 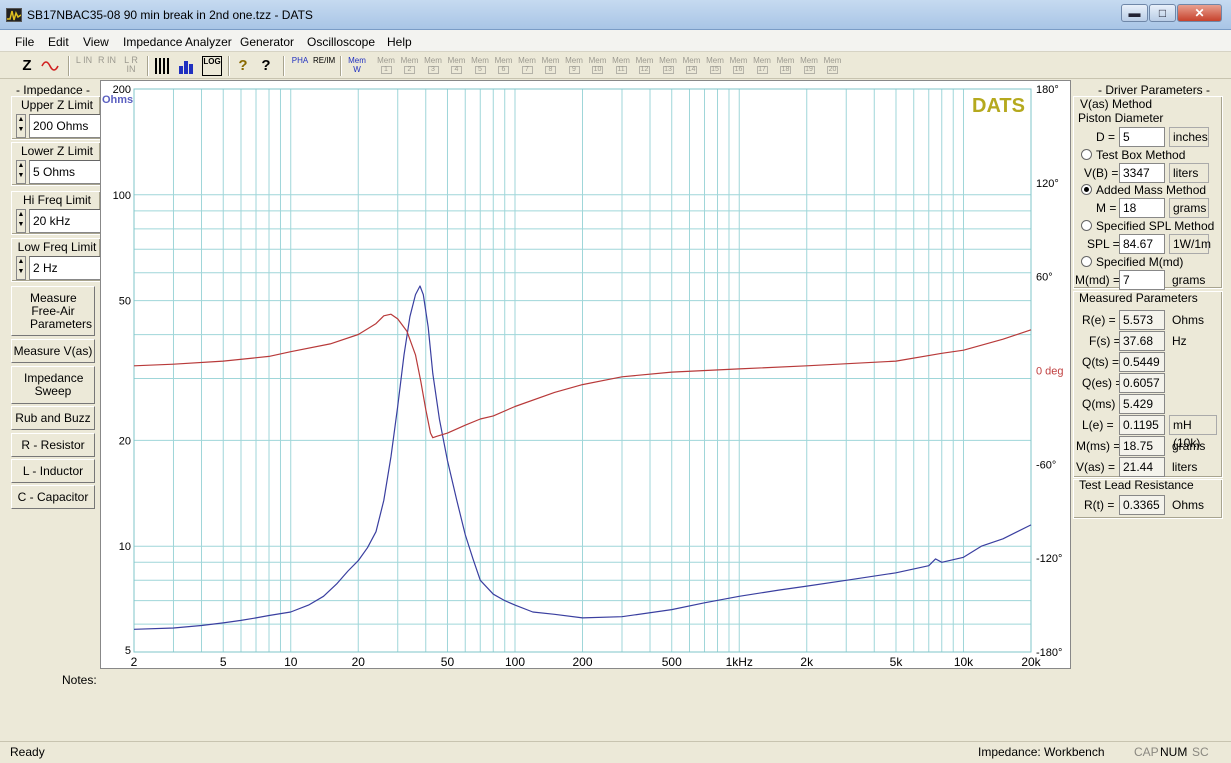 What do you see at coordinates (66, 268) in the screenshot?
I see `low-freq-field: 2 Hz` at bounding box center [66, 268].